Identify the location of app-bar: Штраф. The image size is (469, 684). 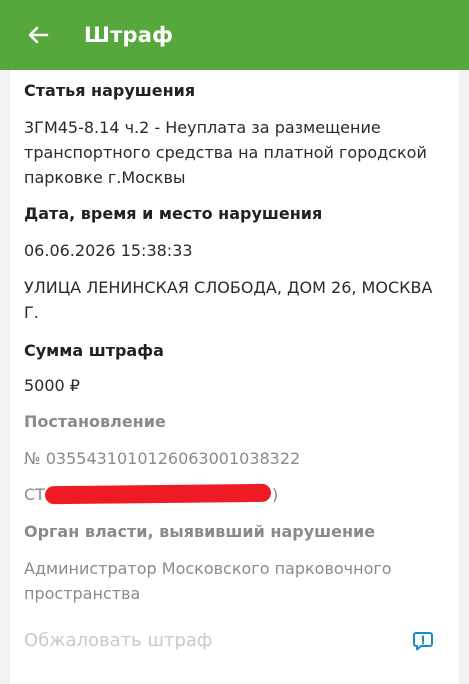
(234, 35).